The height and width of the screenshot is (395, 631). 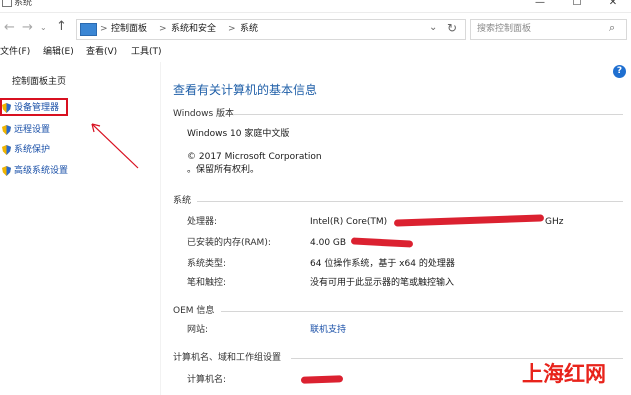 What do you see at coordinates (349, 222) in the screenshot?
I see `processor-value: Intel(R) Core(TM)` at bounding box center [349, 222].